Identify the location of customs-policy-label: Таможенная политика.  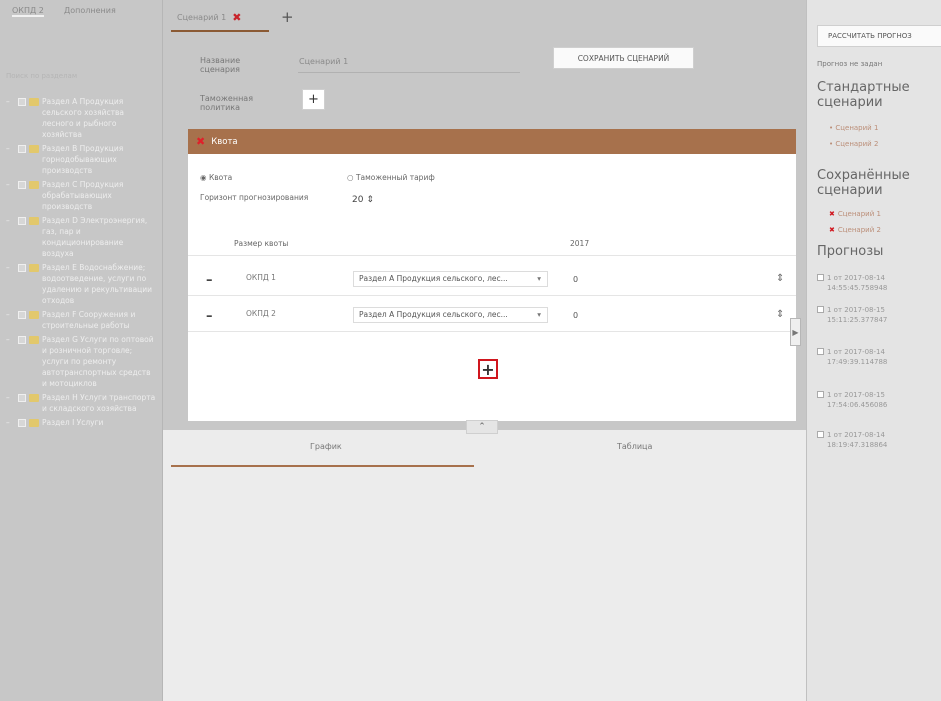
(227, 103).